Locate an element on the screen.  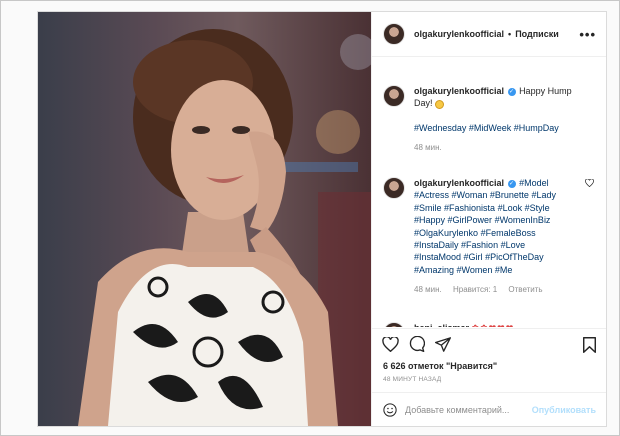
comment-meta: 48 мин. Нравится: 1 Ответить is located at coordinates (489, 290).